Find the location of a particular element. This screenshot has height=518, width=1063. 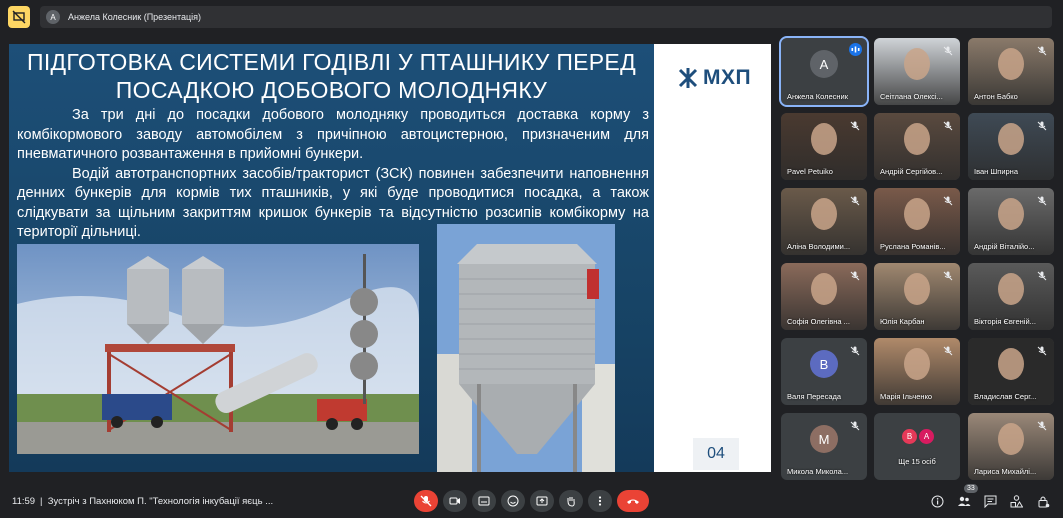

participant-name: Pavel Petuiko is located at coordinates (810, 171).